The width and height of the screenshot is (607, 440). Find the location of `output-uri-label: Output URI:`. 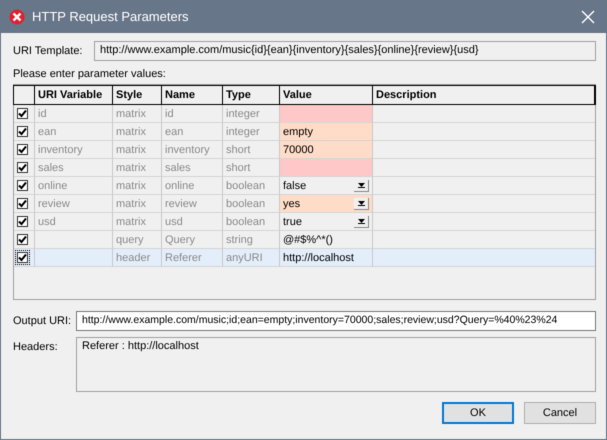

output-uri-label: Output URI: is located at coordinates (42, 320).